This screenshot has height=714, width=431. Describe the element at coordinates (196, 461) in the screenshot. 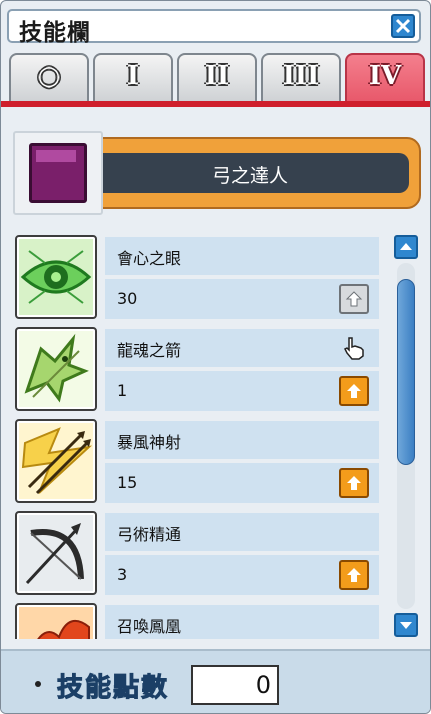

I see `skill-row: 暴風神射 15` at that location.